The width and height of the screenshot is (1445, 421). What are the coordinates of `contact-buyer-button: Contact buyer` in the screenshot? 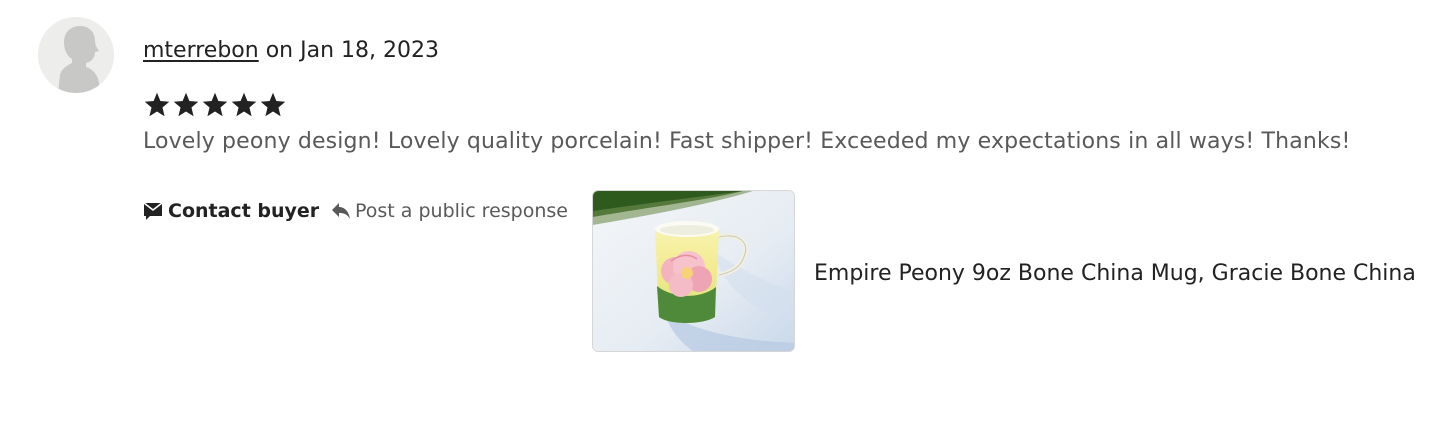 It's located at (231, 211).